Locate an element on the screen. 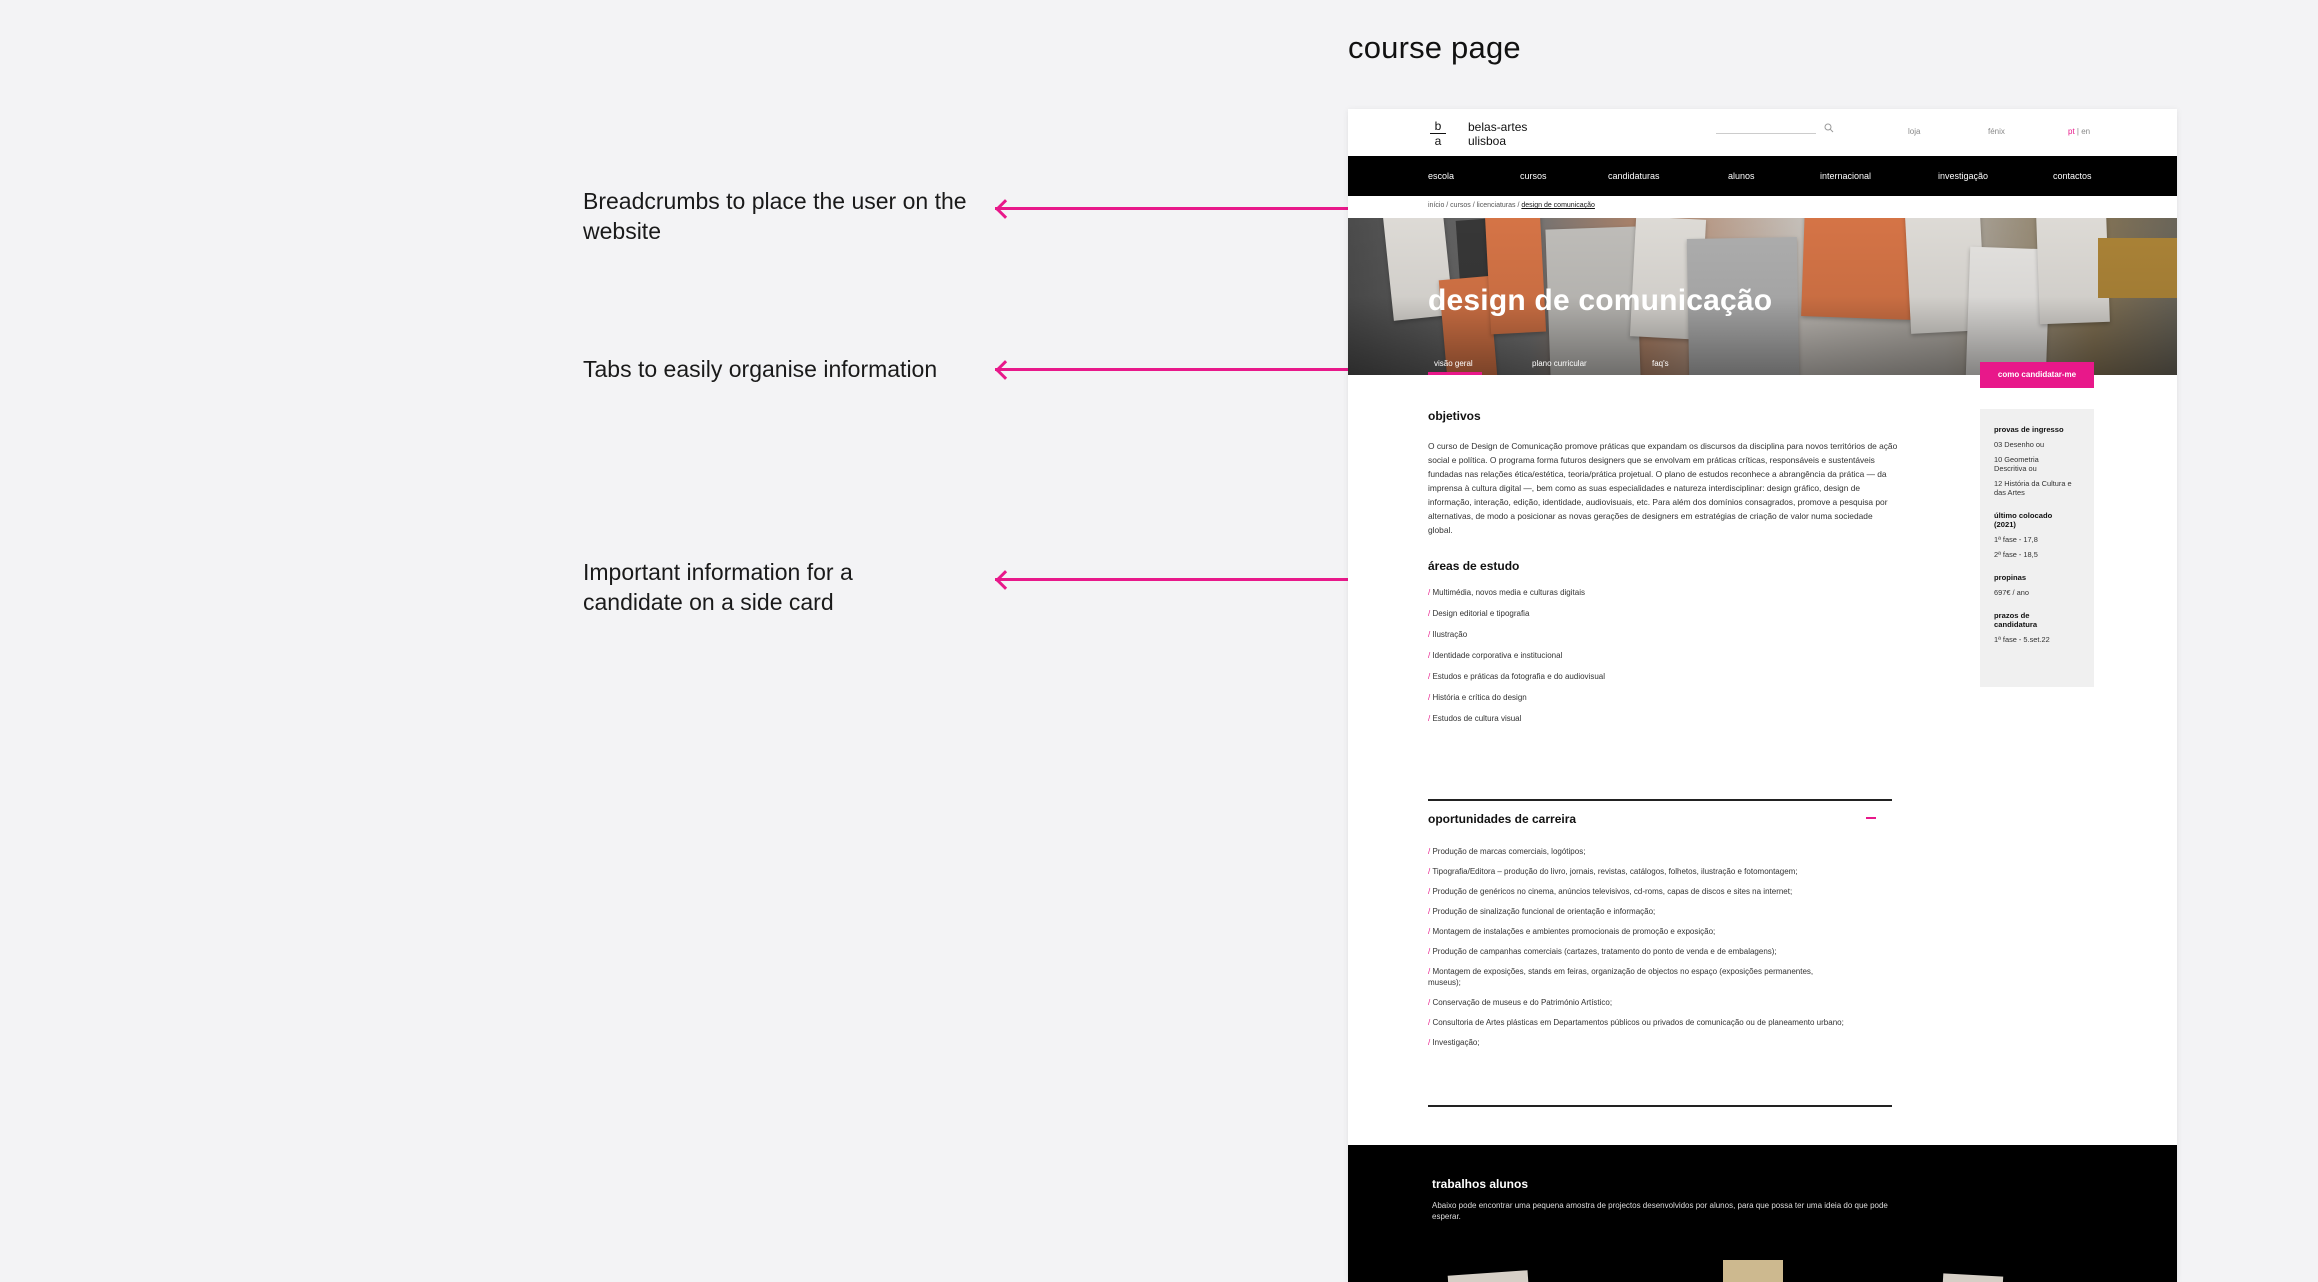  card-value: 697€ / ano is located at coordinates (2011, 592).